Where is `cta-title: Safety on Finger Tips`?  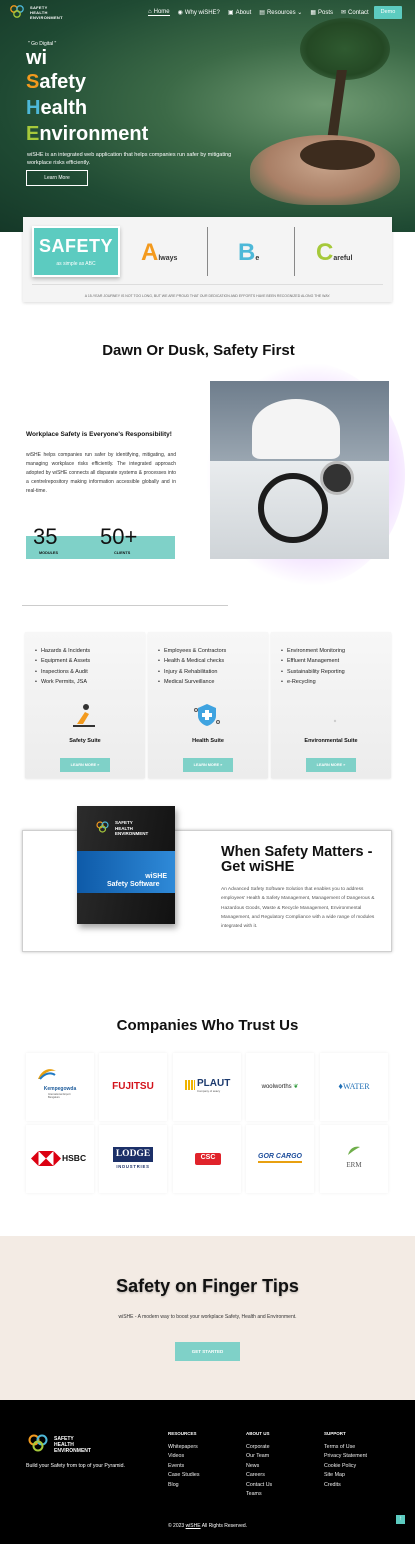
cta-title: Safety on Finger Tips is located at coordinates (207, 1286).